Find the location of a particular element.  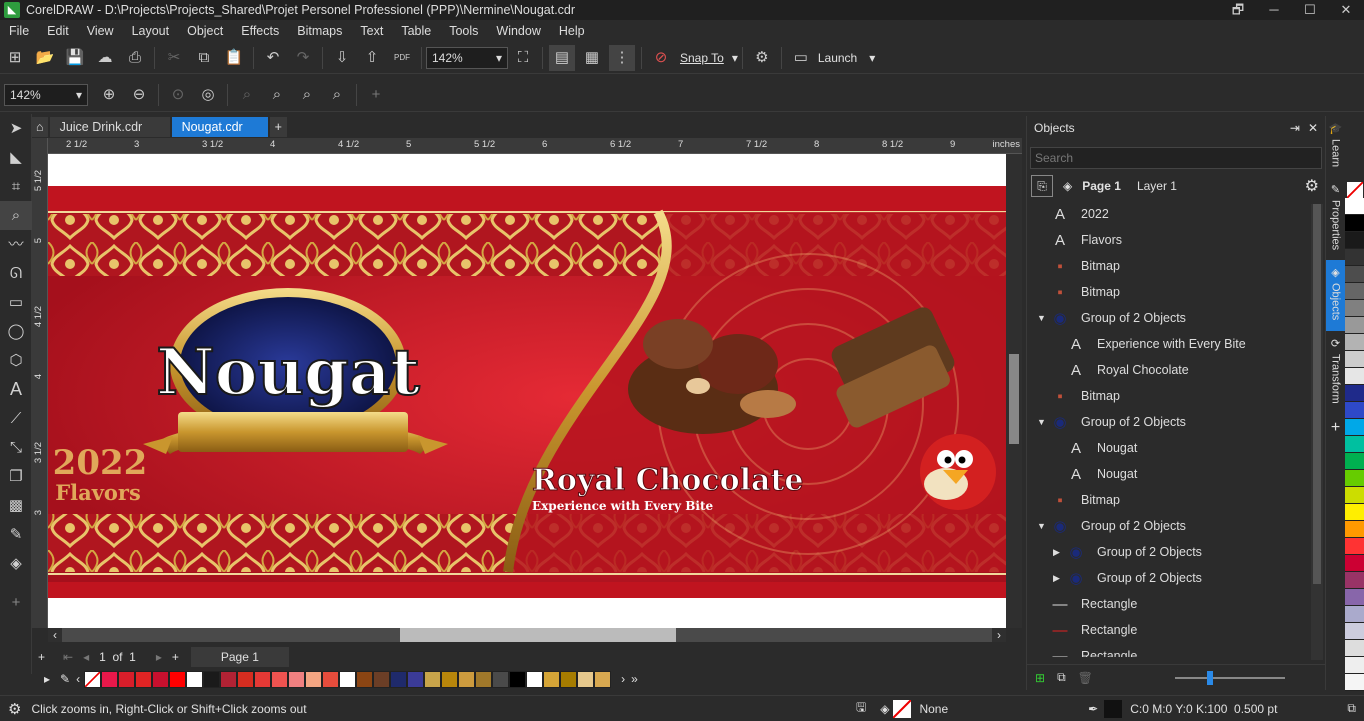

show-rulers-icon: ▤ is located at coordinates (562, 57).